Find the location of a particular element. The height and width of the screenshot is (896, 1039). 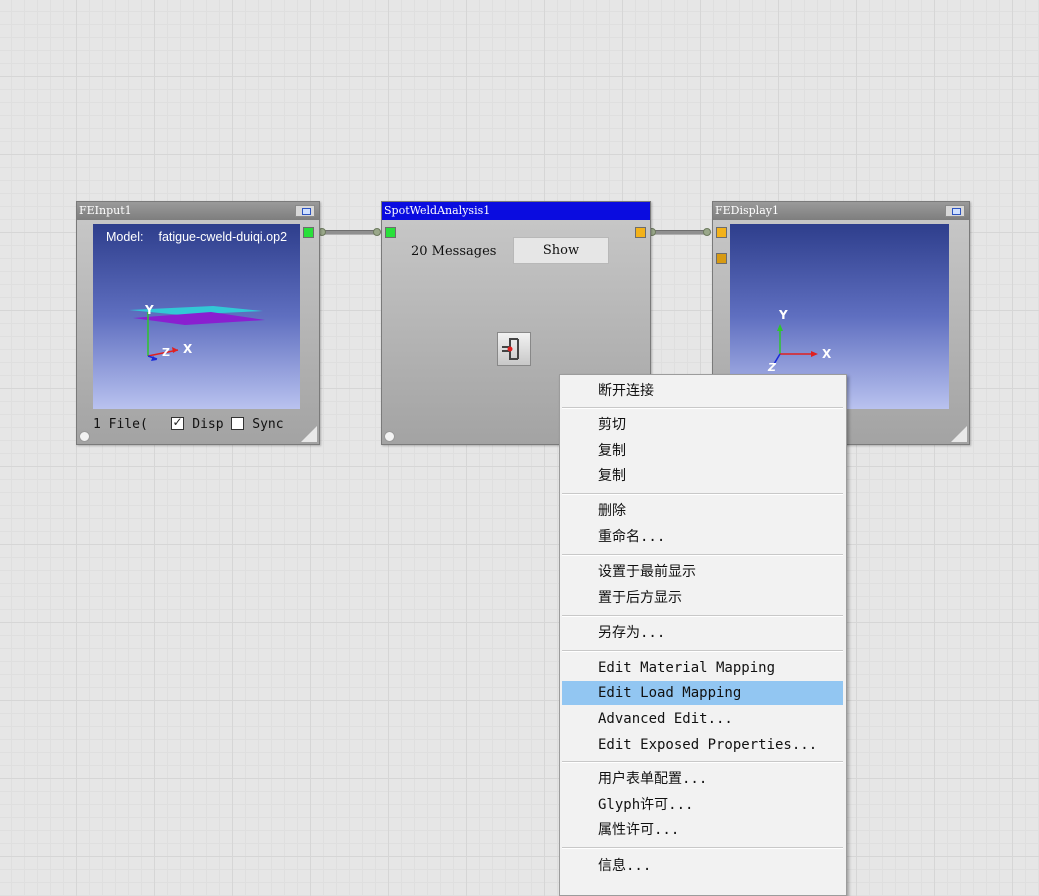

analysis-icon is located at coordinates (514, 349).